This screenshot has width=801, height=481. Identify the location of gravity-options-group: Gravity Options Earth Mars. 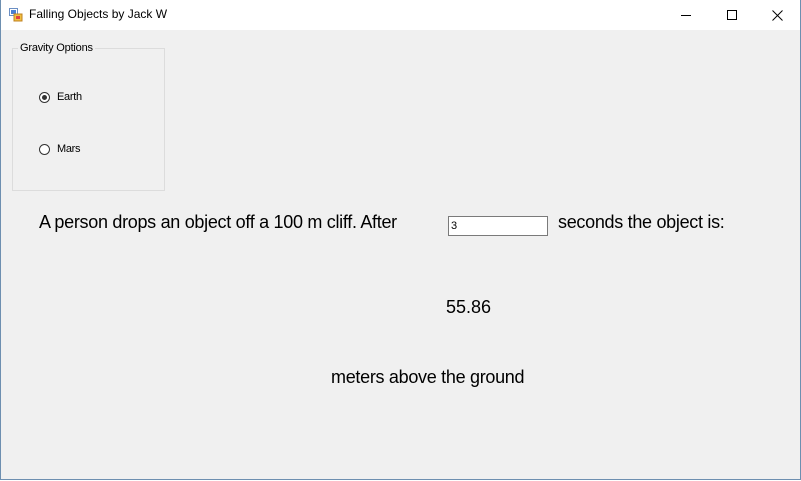
(88, 116).